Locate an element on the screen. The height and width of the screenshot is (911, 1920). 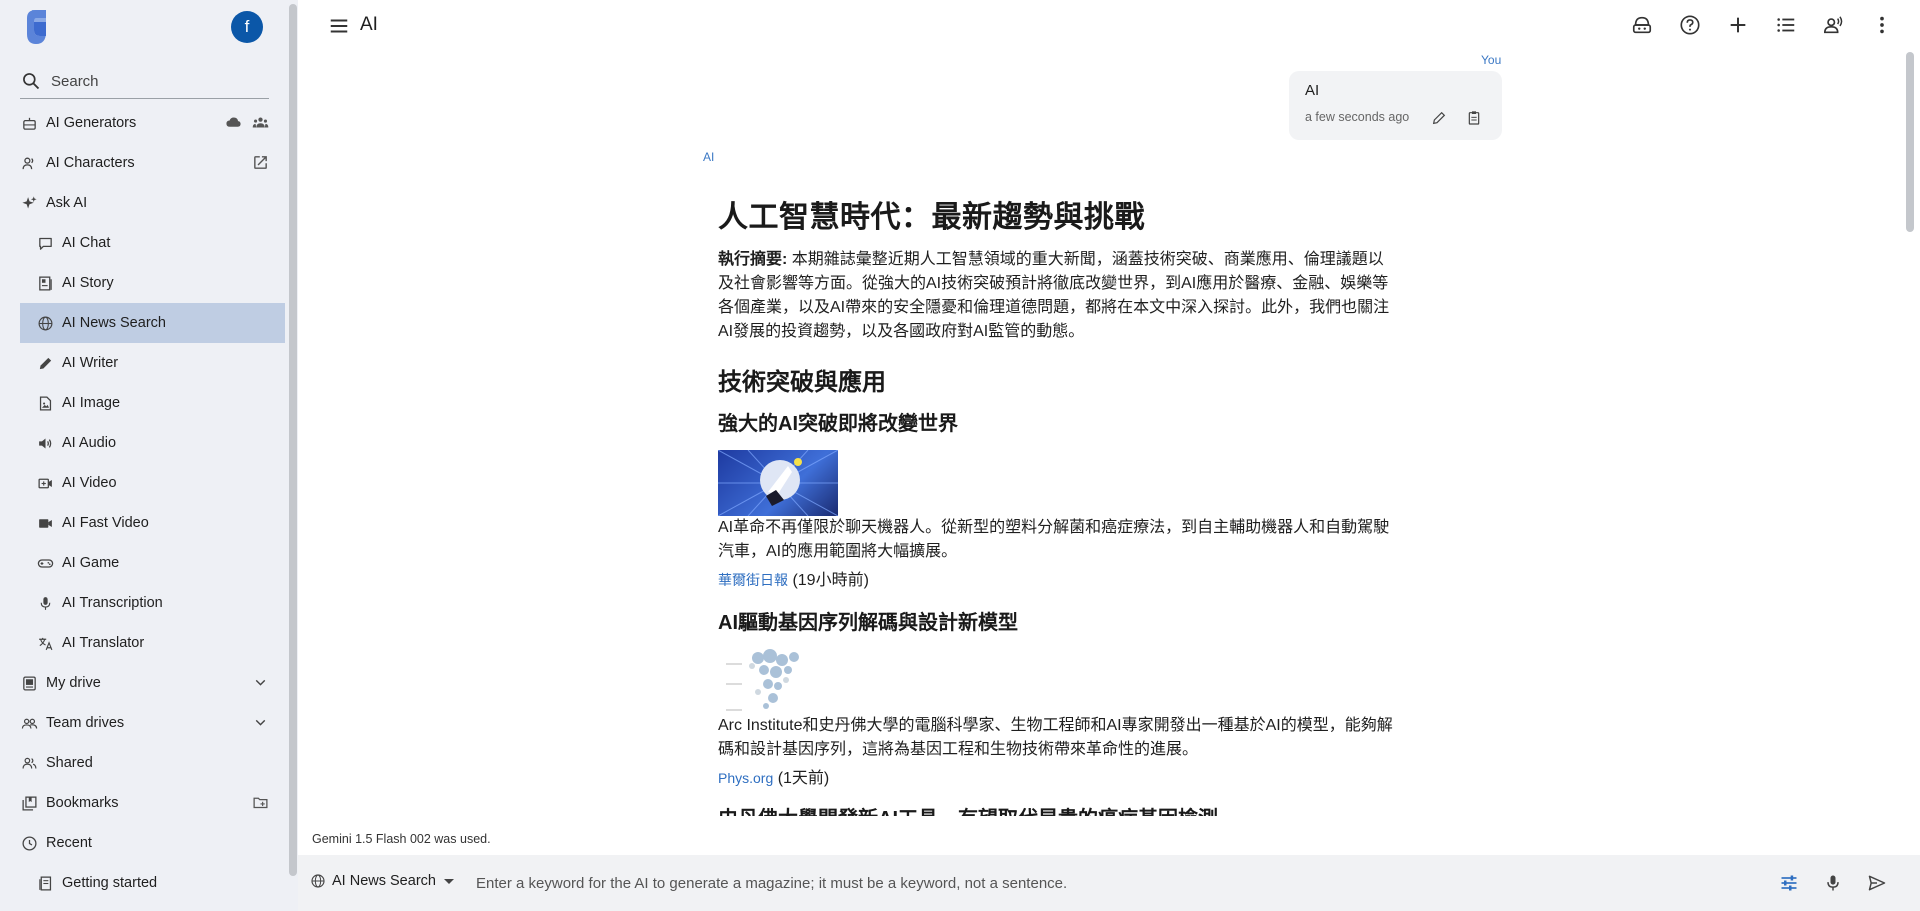
sparkle-icon is located at coordinates (29, 203).